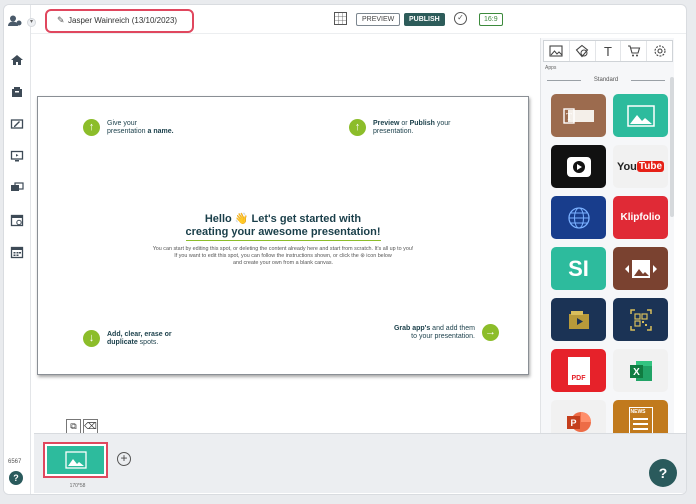 The image size is (696, 504). What do you see at coordinates (557, 51) in the screenshot?
I see `image-tab-icon` at bounding box center [557, 51].